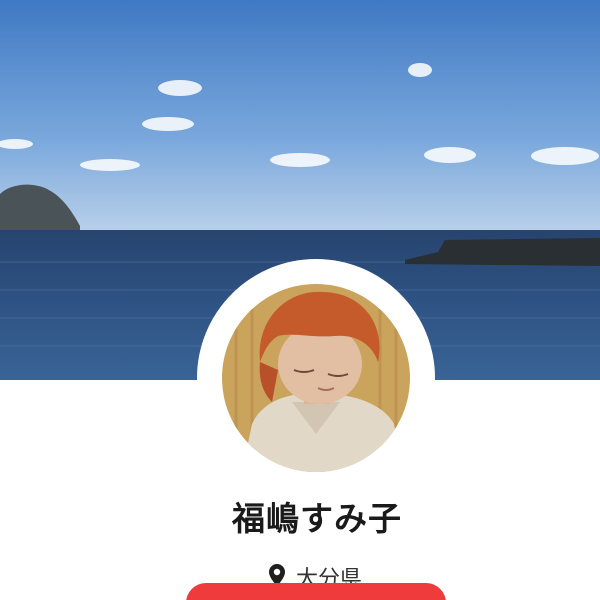  I want to click on avatar, so click(316, 378).